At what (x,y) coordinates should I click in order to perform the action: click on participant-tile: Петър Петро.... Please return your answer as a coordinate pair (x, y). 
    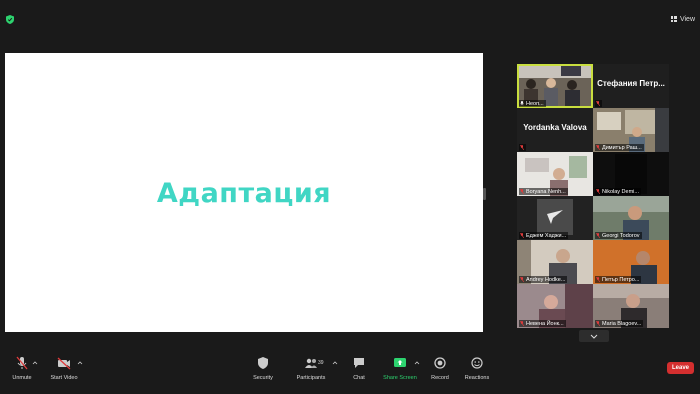
    Looking at the image, I should click on (631, 262).